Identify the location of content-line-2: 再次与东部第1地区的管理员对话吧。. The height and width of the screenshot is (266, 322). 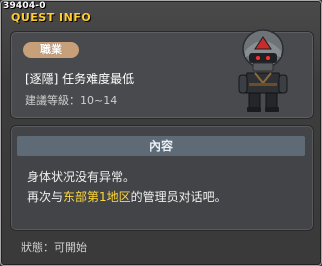
(127, 196).